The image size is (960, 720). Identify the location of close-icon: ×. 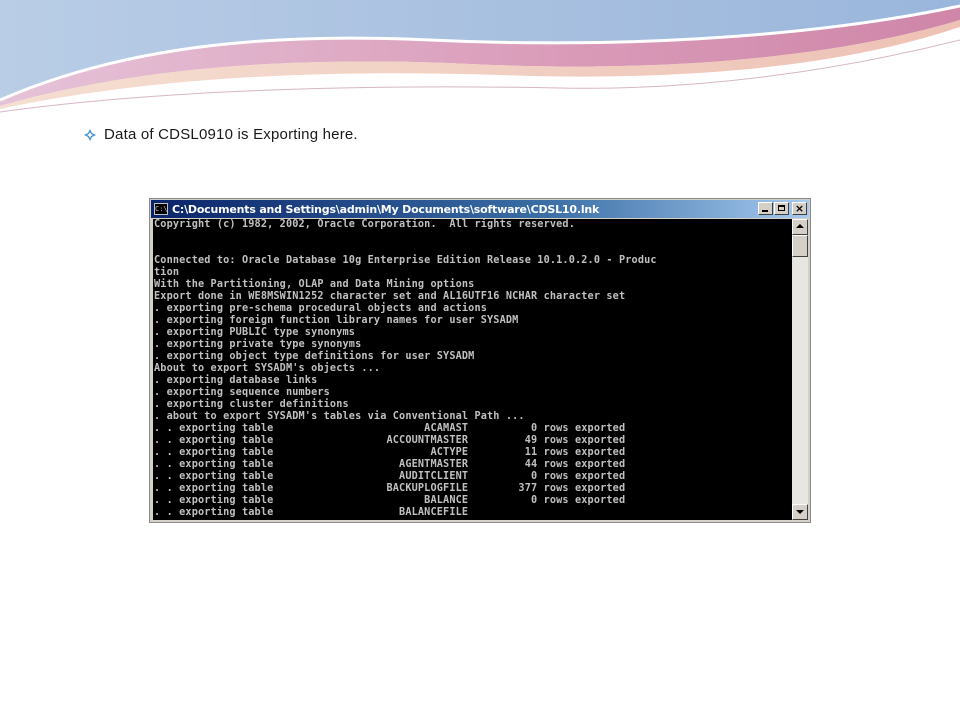
(799, 208).